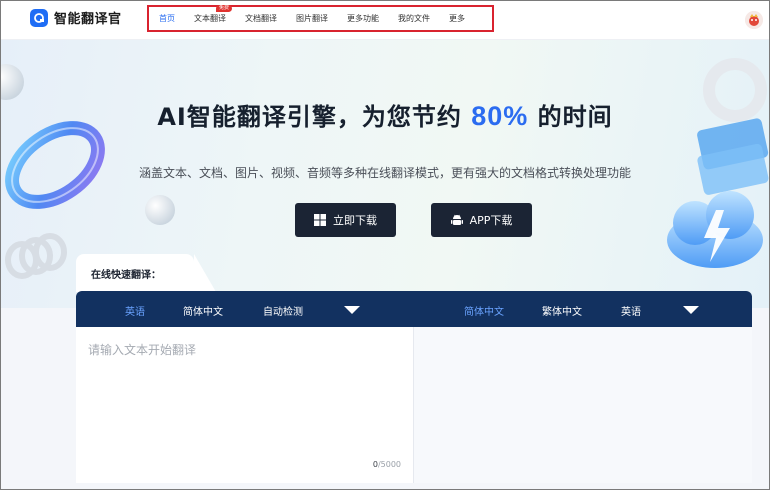 This screenshot has width=770, height=490. What do you see at coordinates (562, 310) in the screenshot?
I see `target-lang-traditional-chinese: 繁体中文` at bounding box center [562, 310].